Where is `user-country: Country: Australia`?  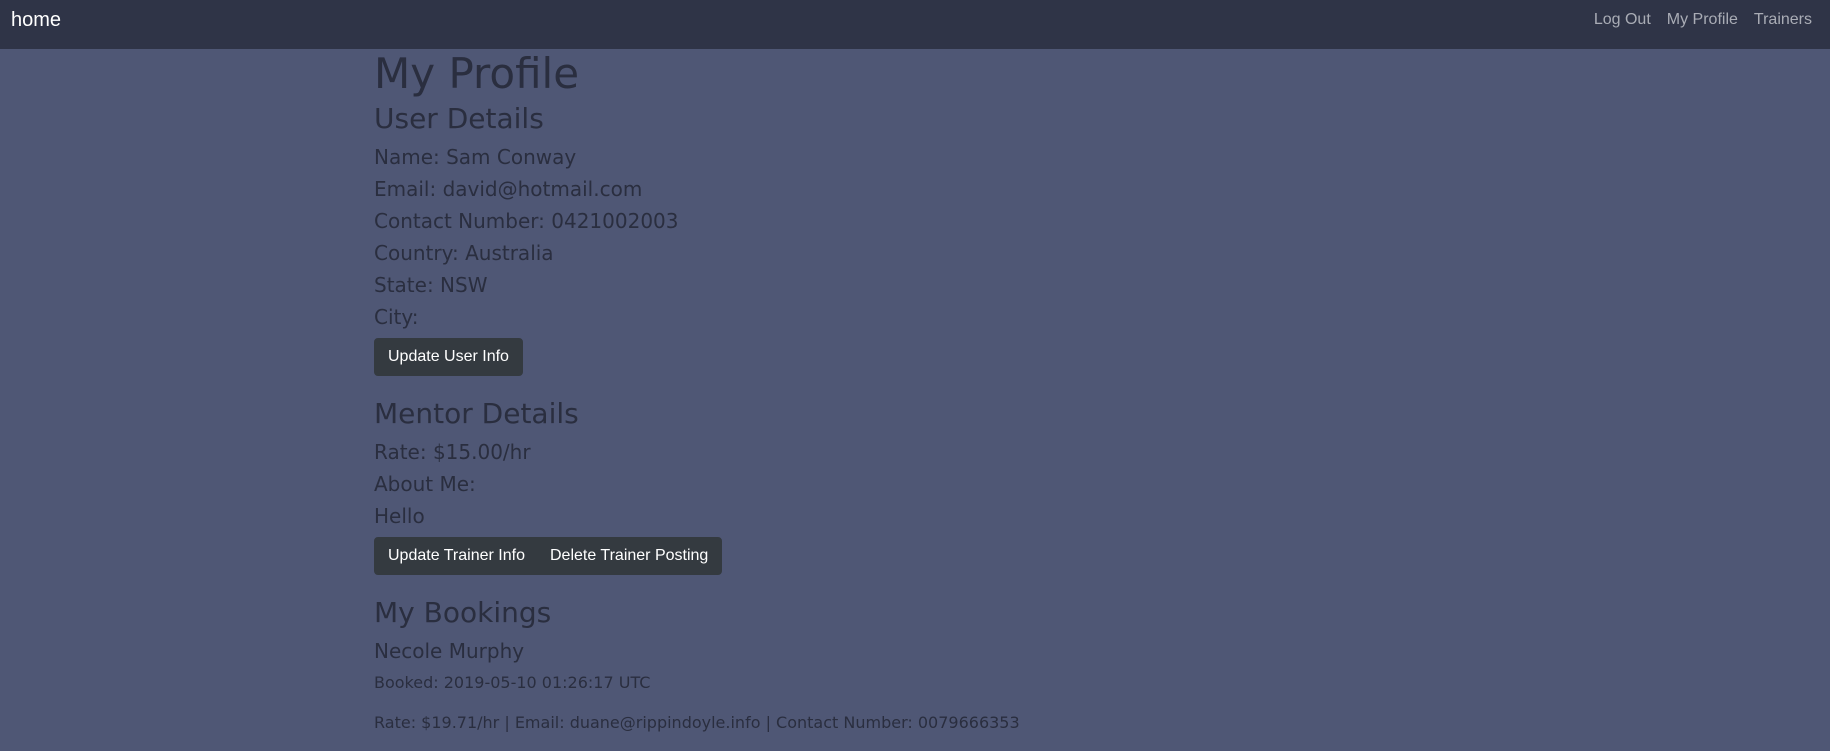 user-country: Country: Australia is located at coordinates (464, 253).